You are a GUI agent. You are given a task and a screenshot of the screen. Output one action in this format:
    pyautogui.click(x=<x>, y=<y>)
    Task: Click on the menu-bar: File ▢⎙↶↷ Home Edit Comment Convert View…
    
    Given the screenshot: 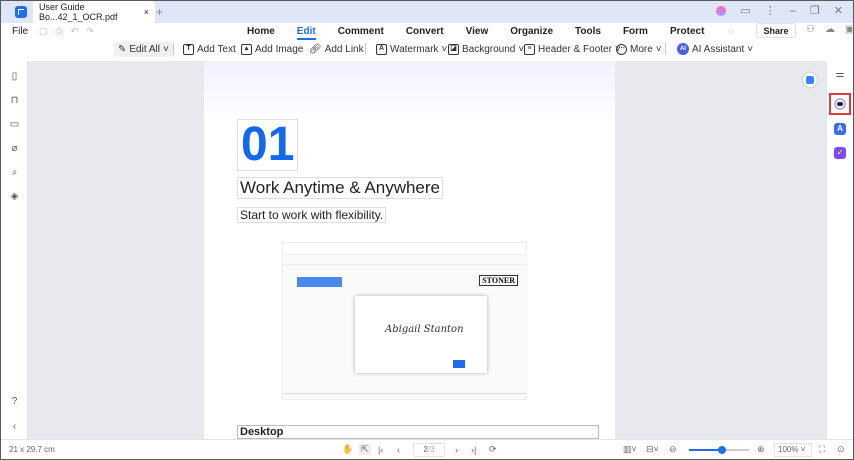 What is the action you would take?
    pyautogui.click(x=427, y=31)
    